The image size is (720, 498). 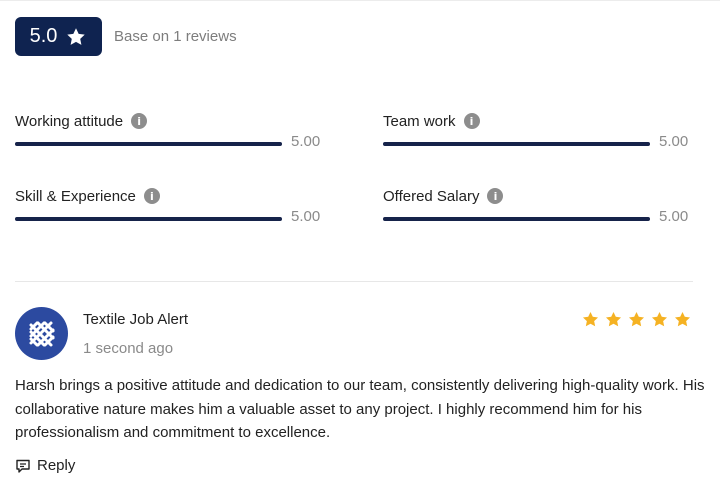 I want to click on company-logo-icon, so click(x=41, y=333).